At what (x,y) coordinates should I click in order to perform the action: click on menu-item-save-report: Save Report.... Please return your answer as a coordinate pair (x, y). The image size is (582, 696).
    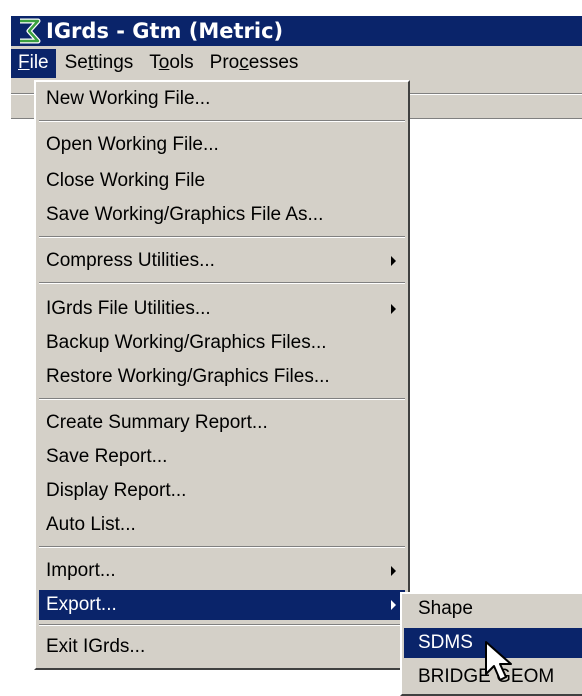
    Looking at the image, I should click on (222, 457).